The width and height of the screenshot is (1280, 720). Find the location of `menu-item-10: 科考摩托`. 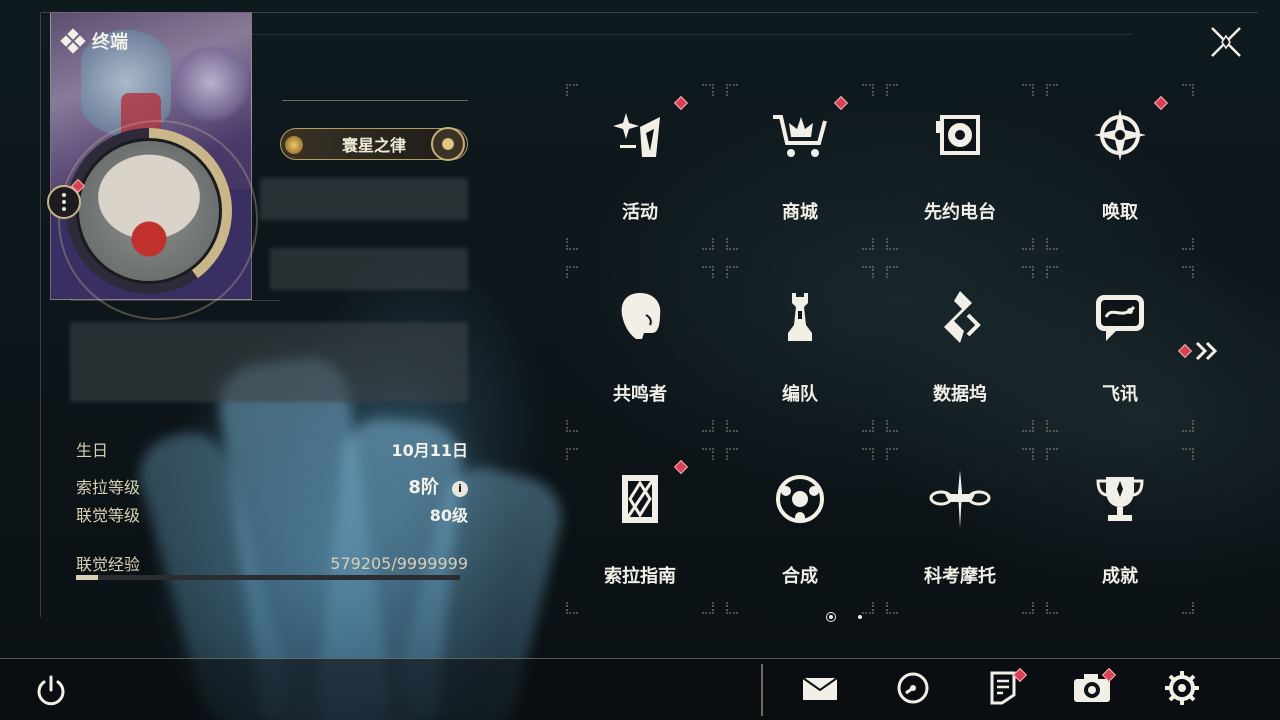

menu-item-10: 科考摩托 is located at coordinates (960, 529).